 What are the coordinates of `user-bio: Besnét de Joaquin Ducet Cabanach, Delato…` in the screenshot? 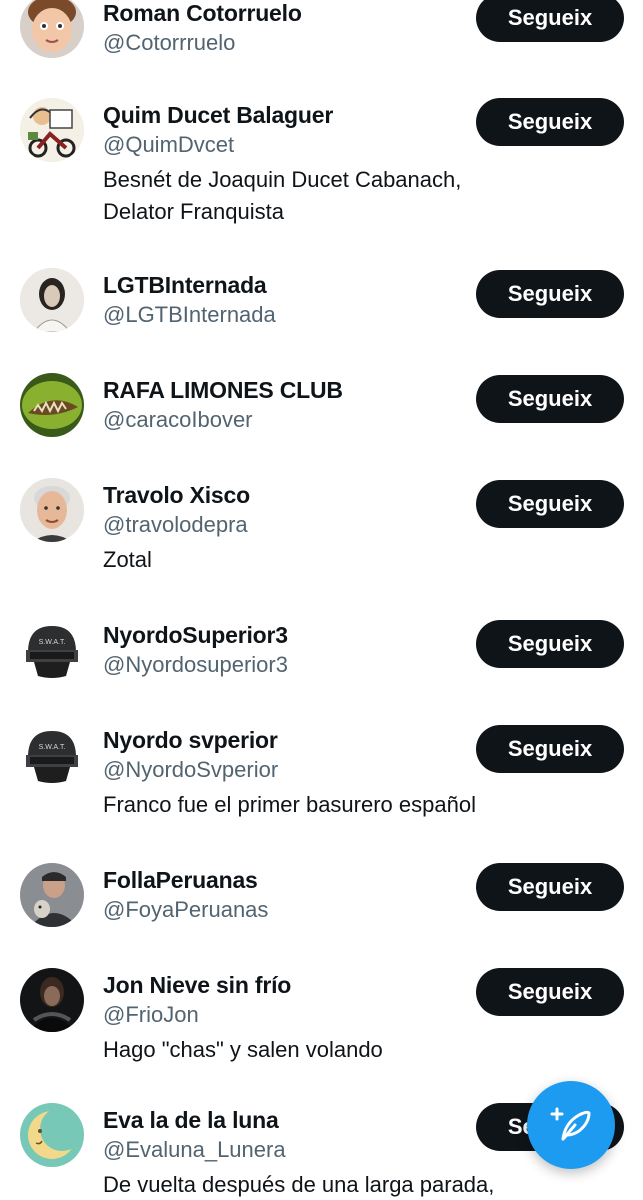 It's located at (283, 196).